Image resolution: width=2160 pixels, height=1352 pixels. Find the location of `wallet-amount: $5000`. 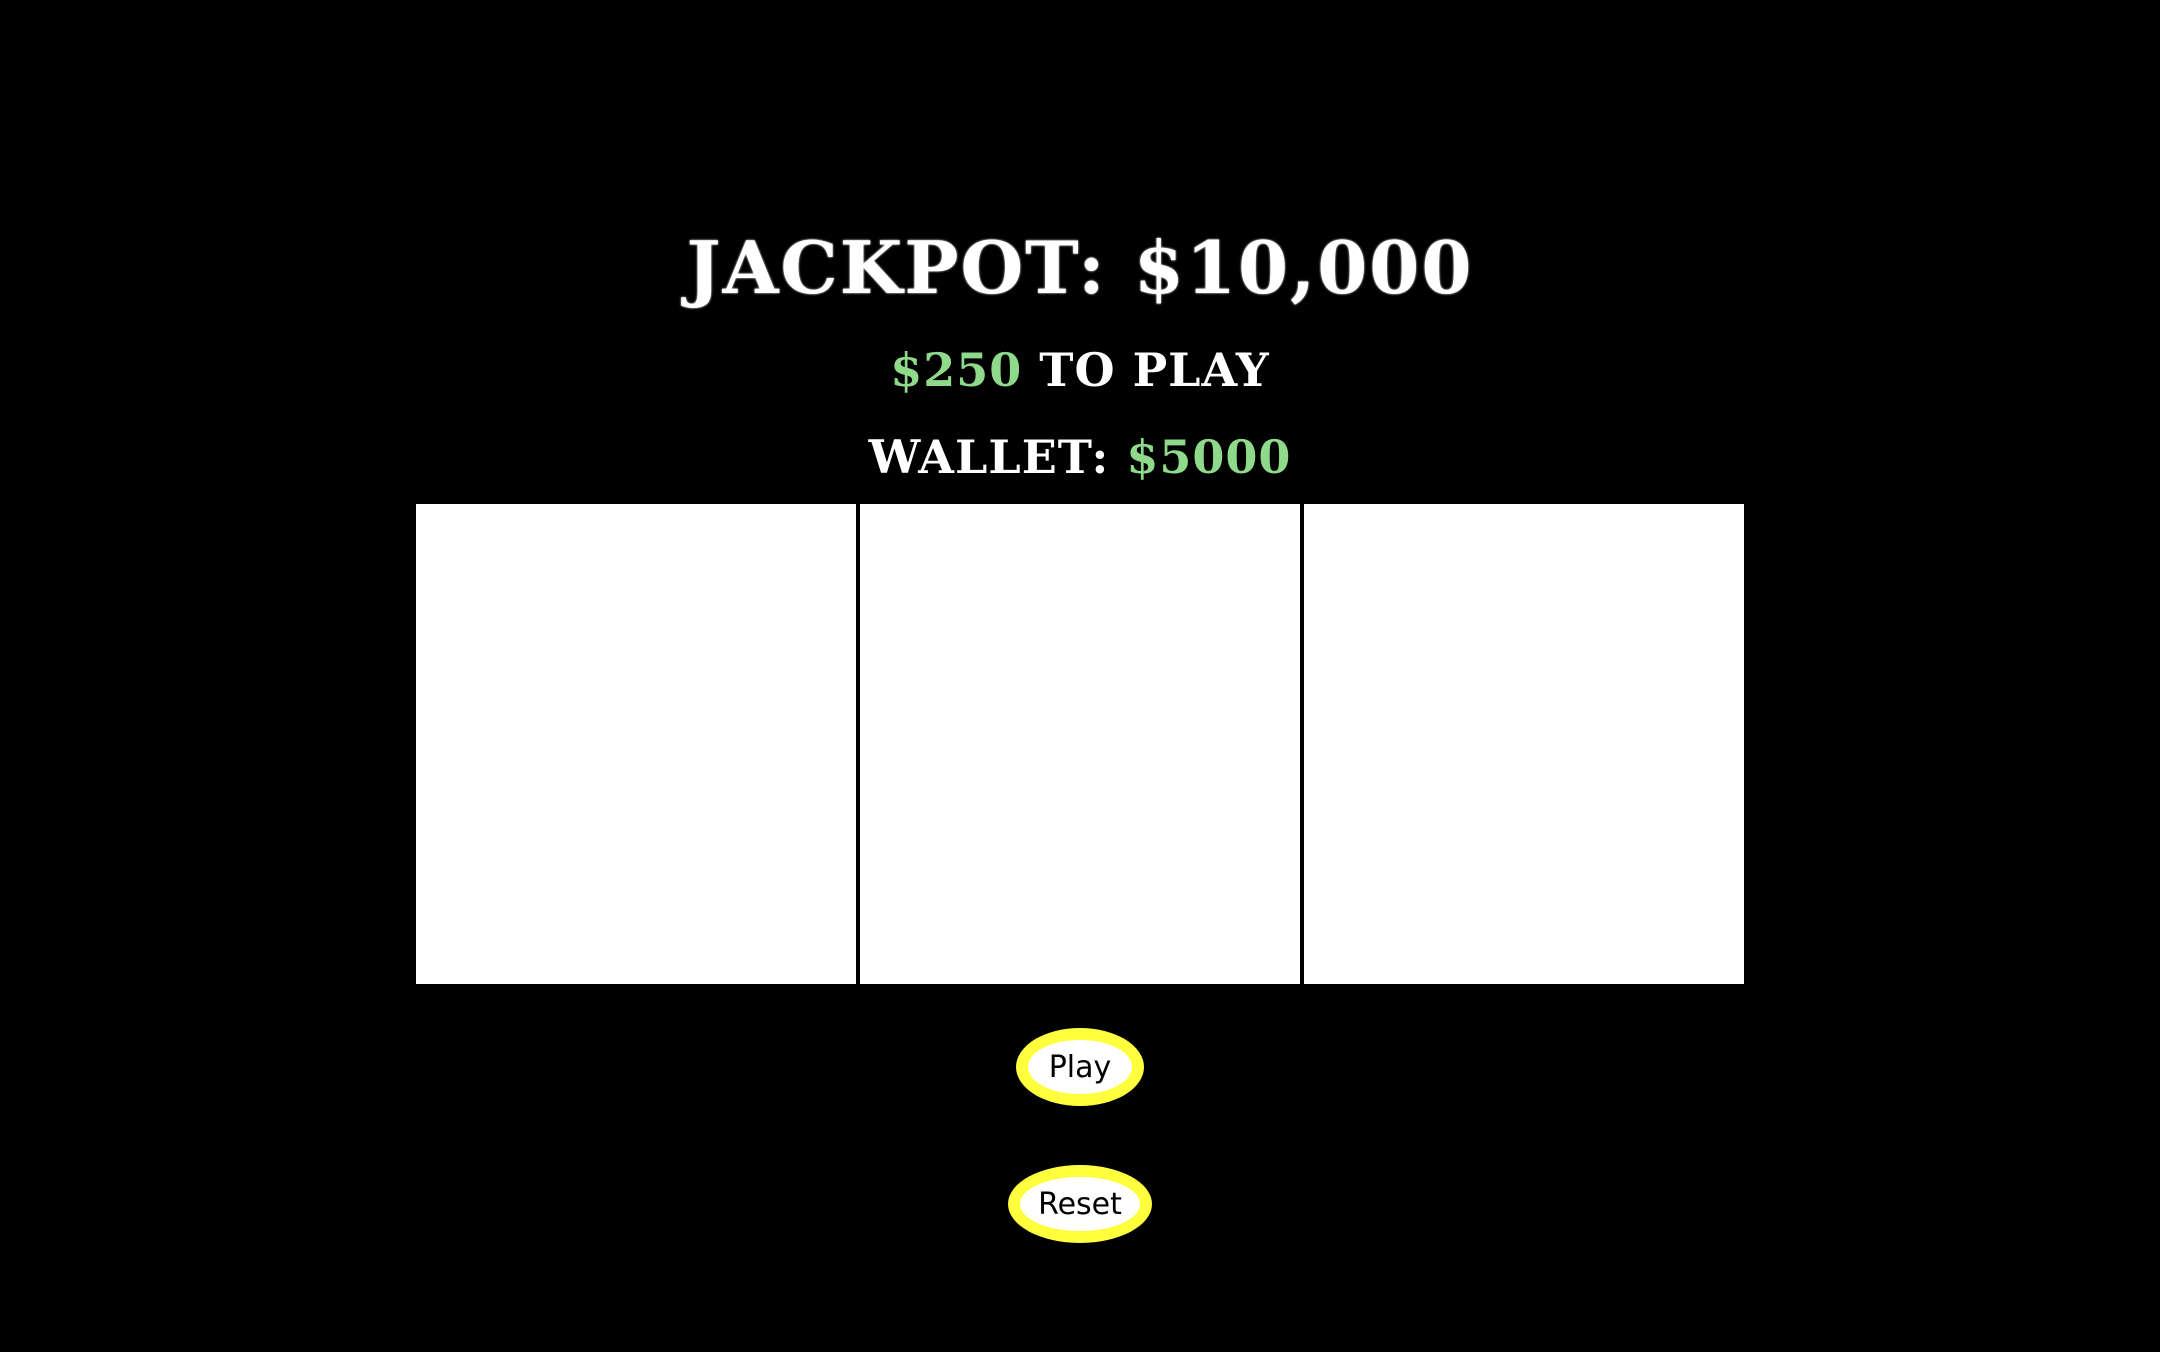

wallet-amount: $5000 is located at coordinates (1209, 457).